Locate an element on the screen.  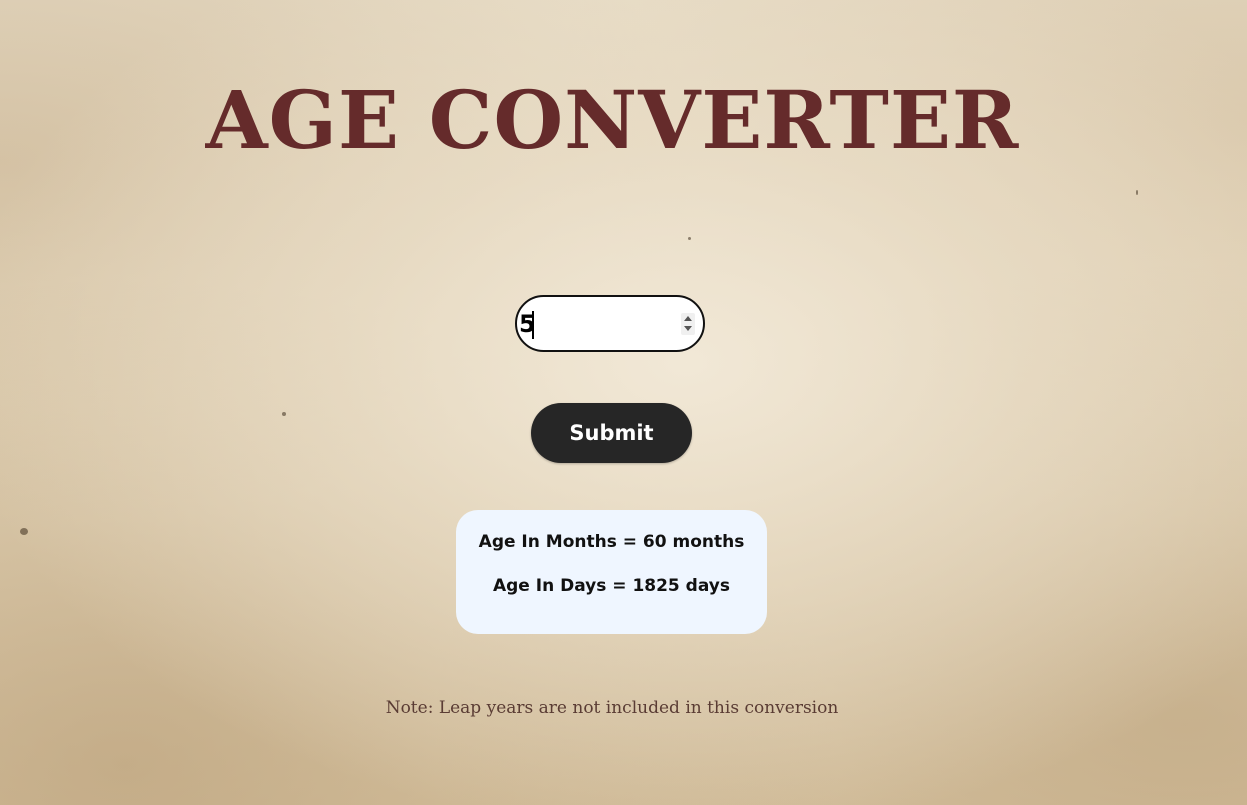
submit-button: Submit is located at coordinates (611, 433).